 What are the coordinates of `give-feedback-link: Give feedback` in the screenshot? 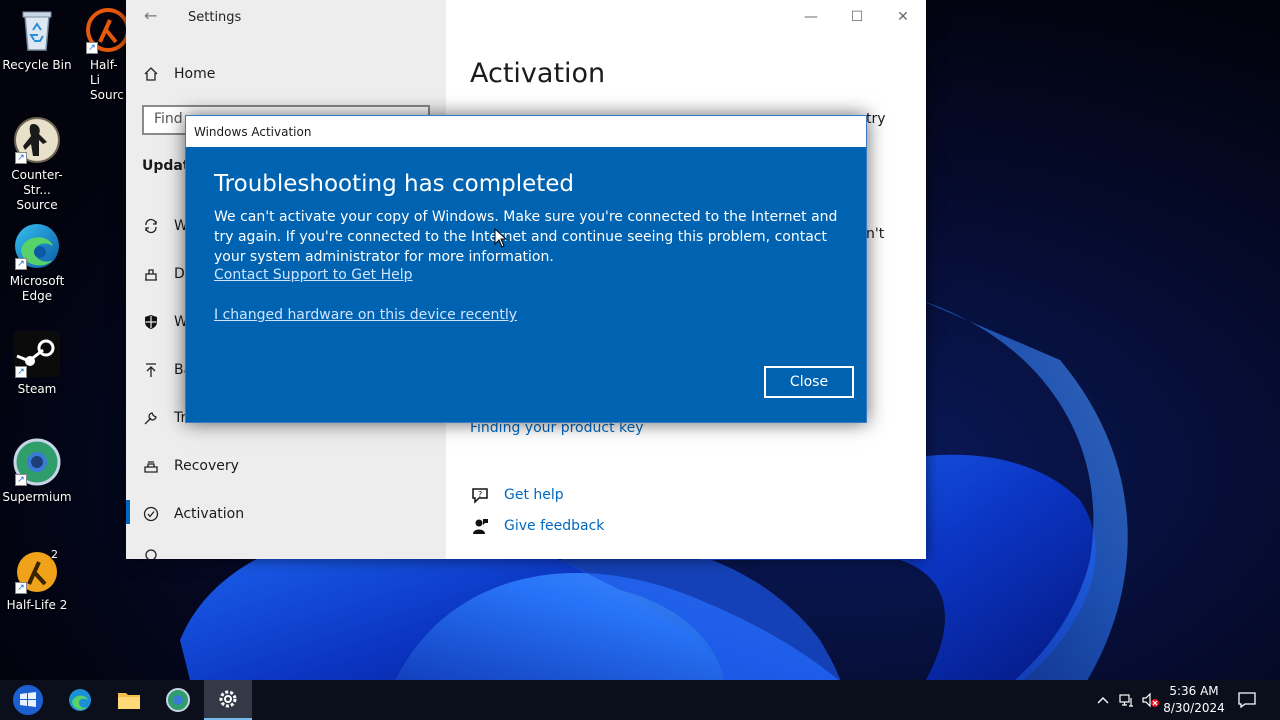 It's located at (537, 526).